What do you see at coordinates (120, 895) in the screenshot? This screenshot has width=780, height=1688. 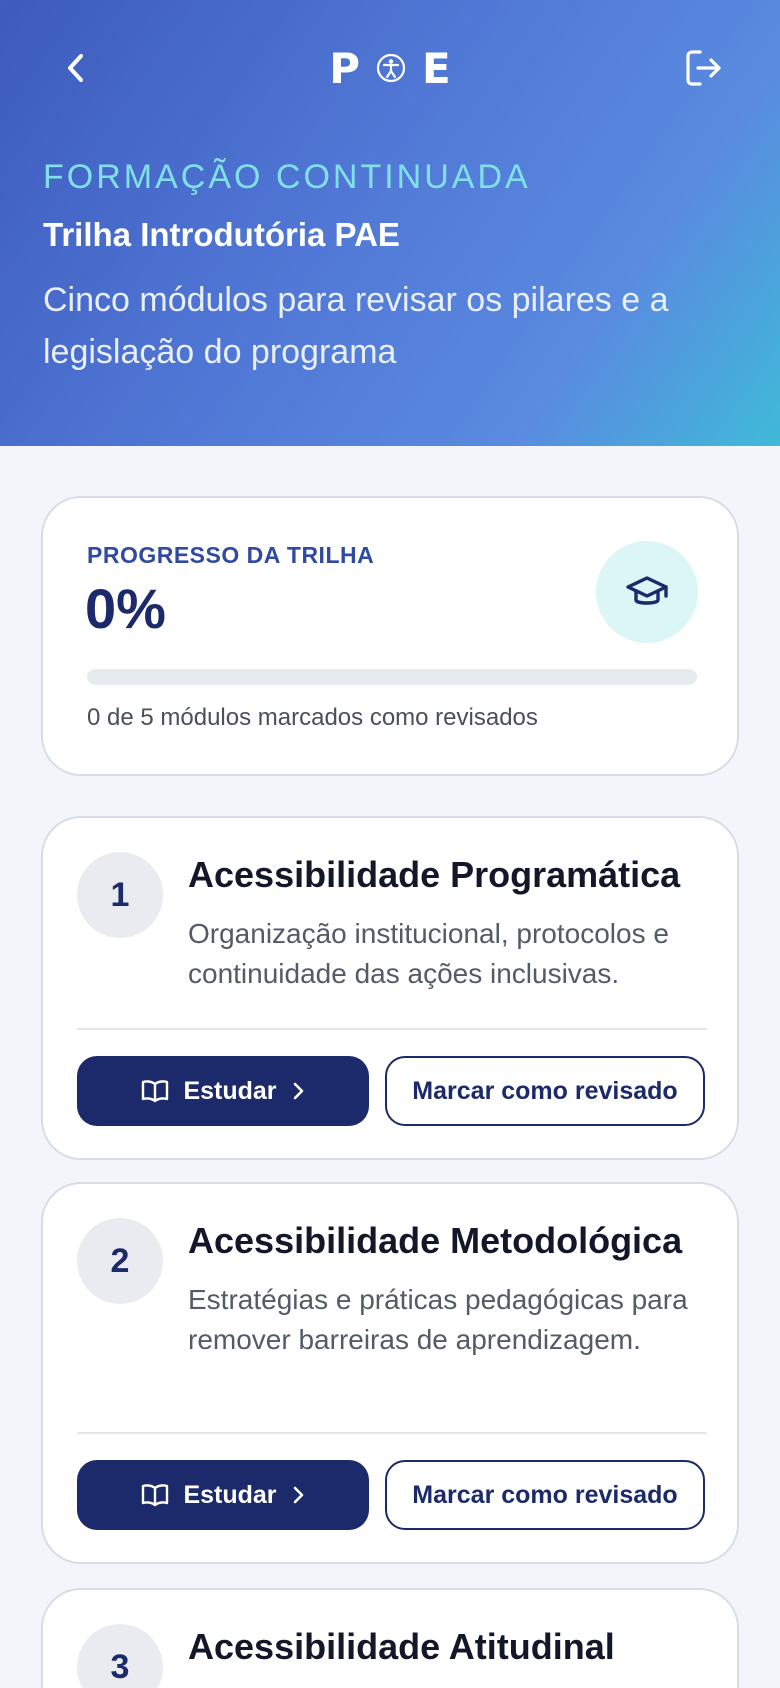 I see `module-number: 1` at bounding box center [120, 895].